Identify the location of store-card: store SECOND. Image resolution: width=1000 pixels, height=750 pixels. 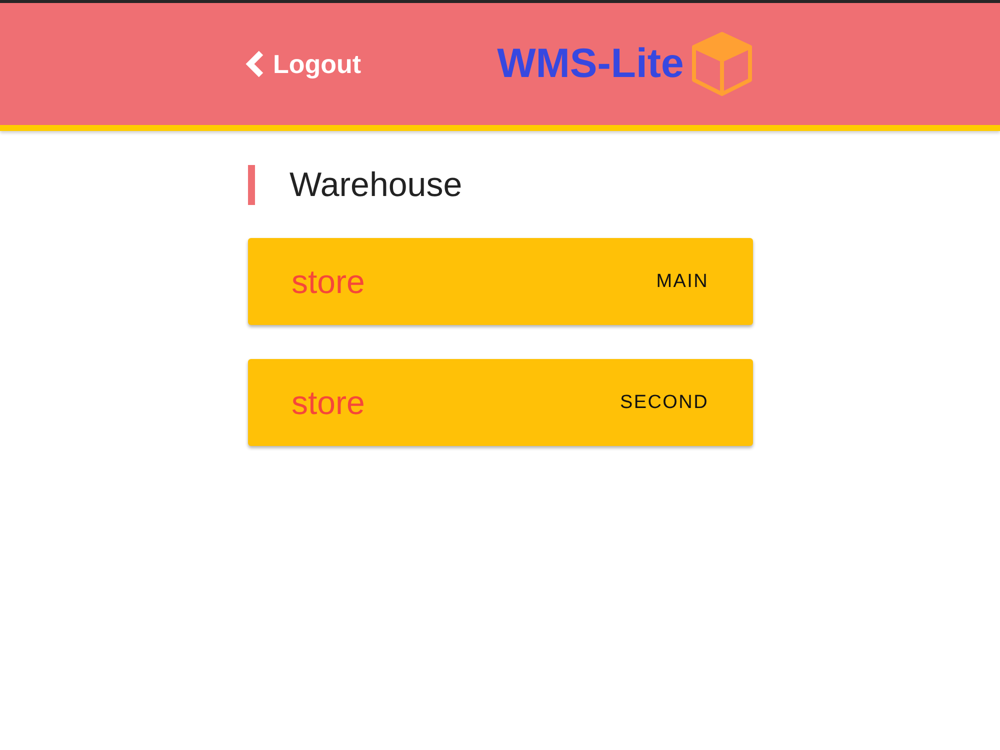
(500, 402).